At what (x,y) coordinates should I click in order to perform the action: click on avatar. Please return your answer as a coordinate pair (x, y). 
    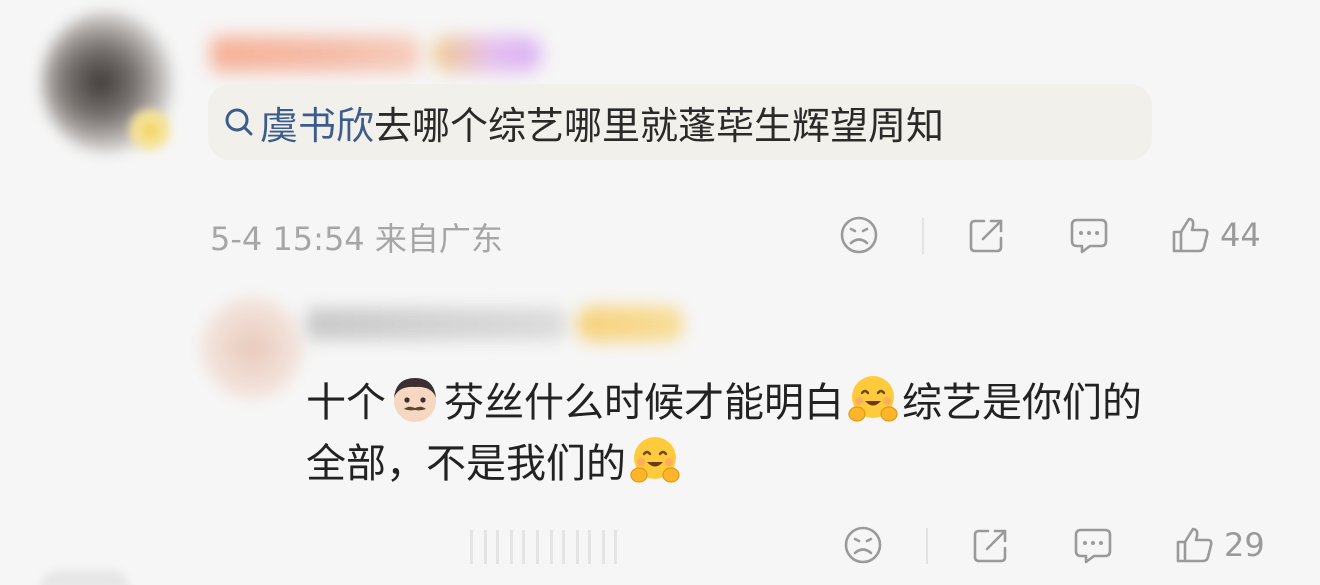
    Looking at the image, I should click on (252, 348).